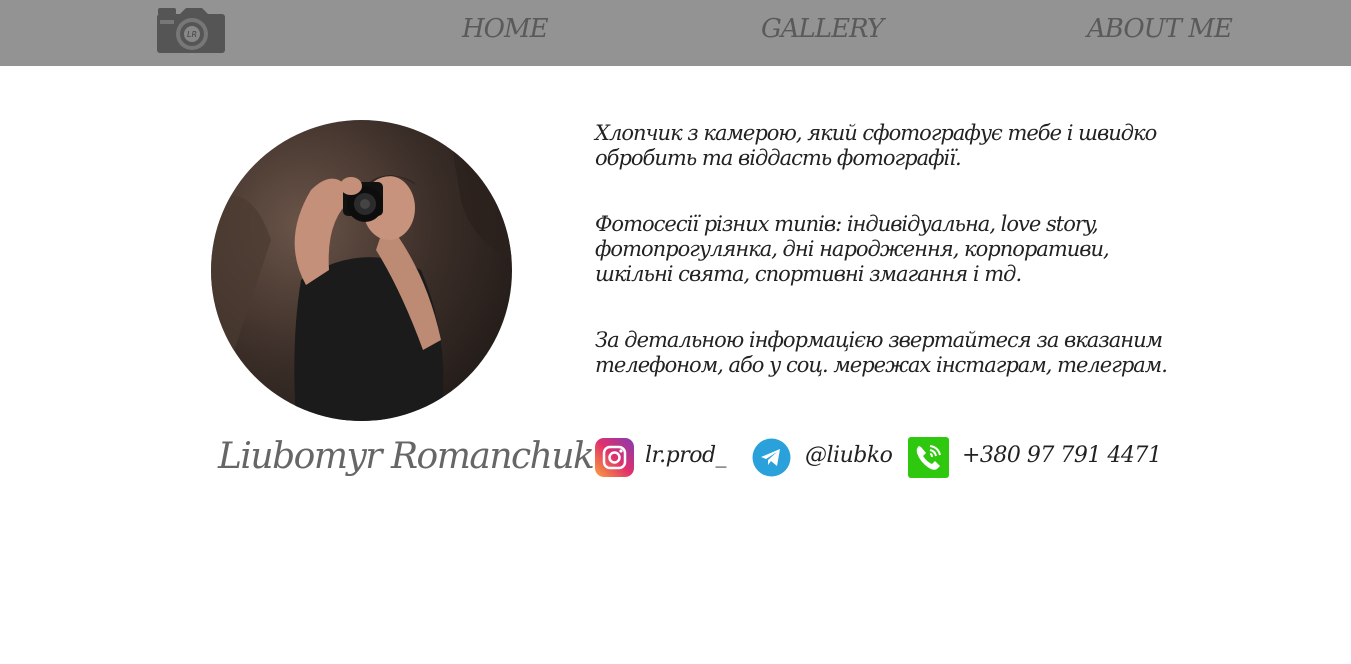  Describe the element at coordinates (1160, 29) in the screenshot. I see `nav-about-link: ABOUT ME` at that location.